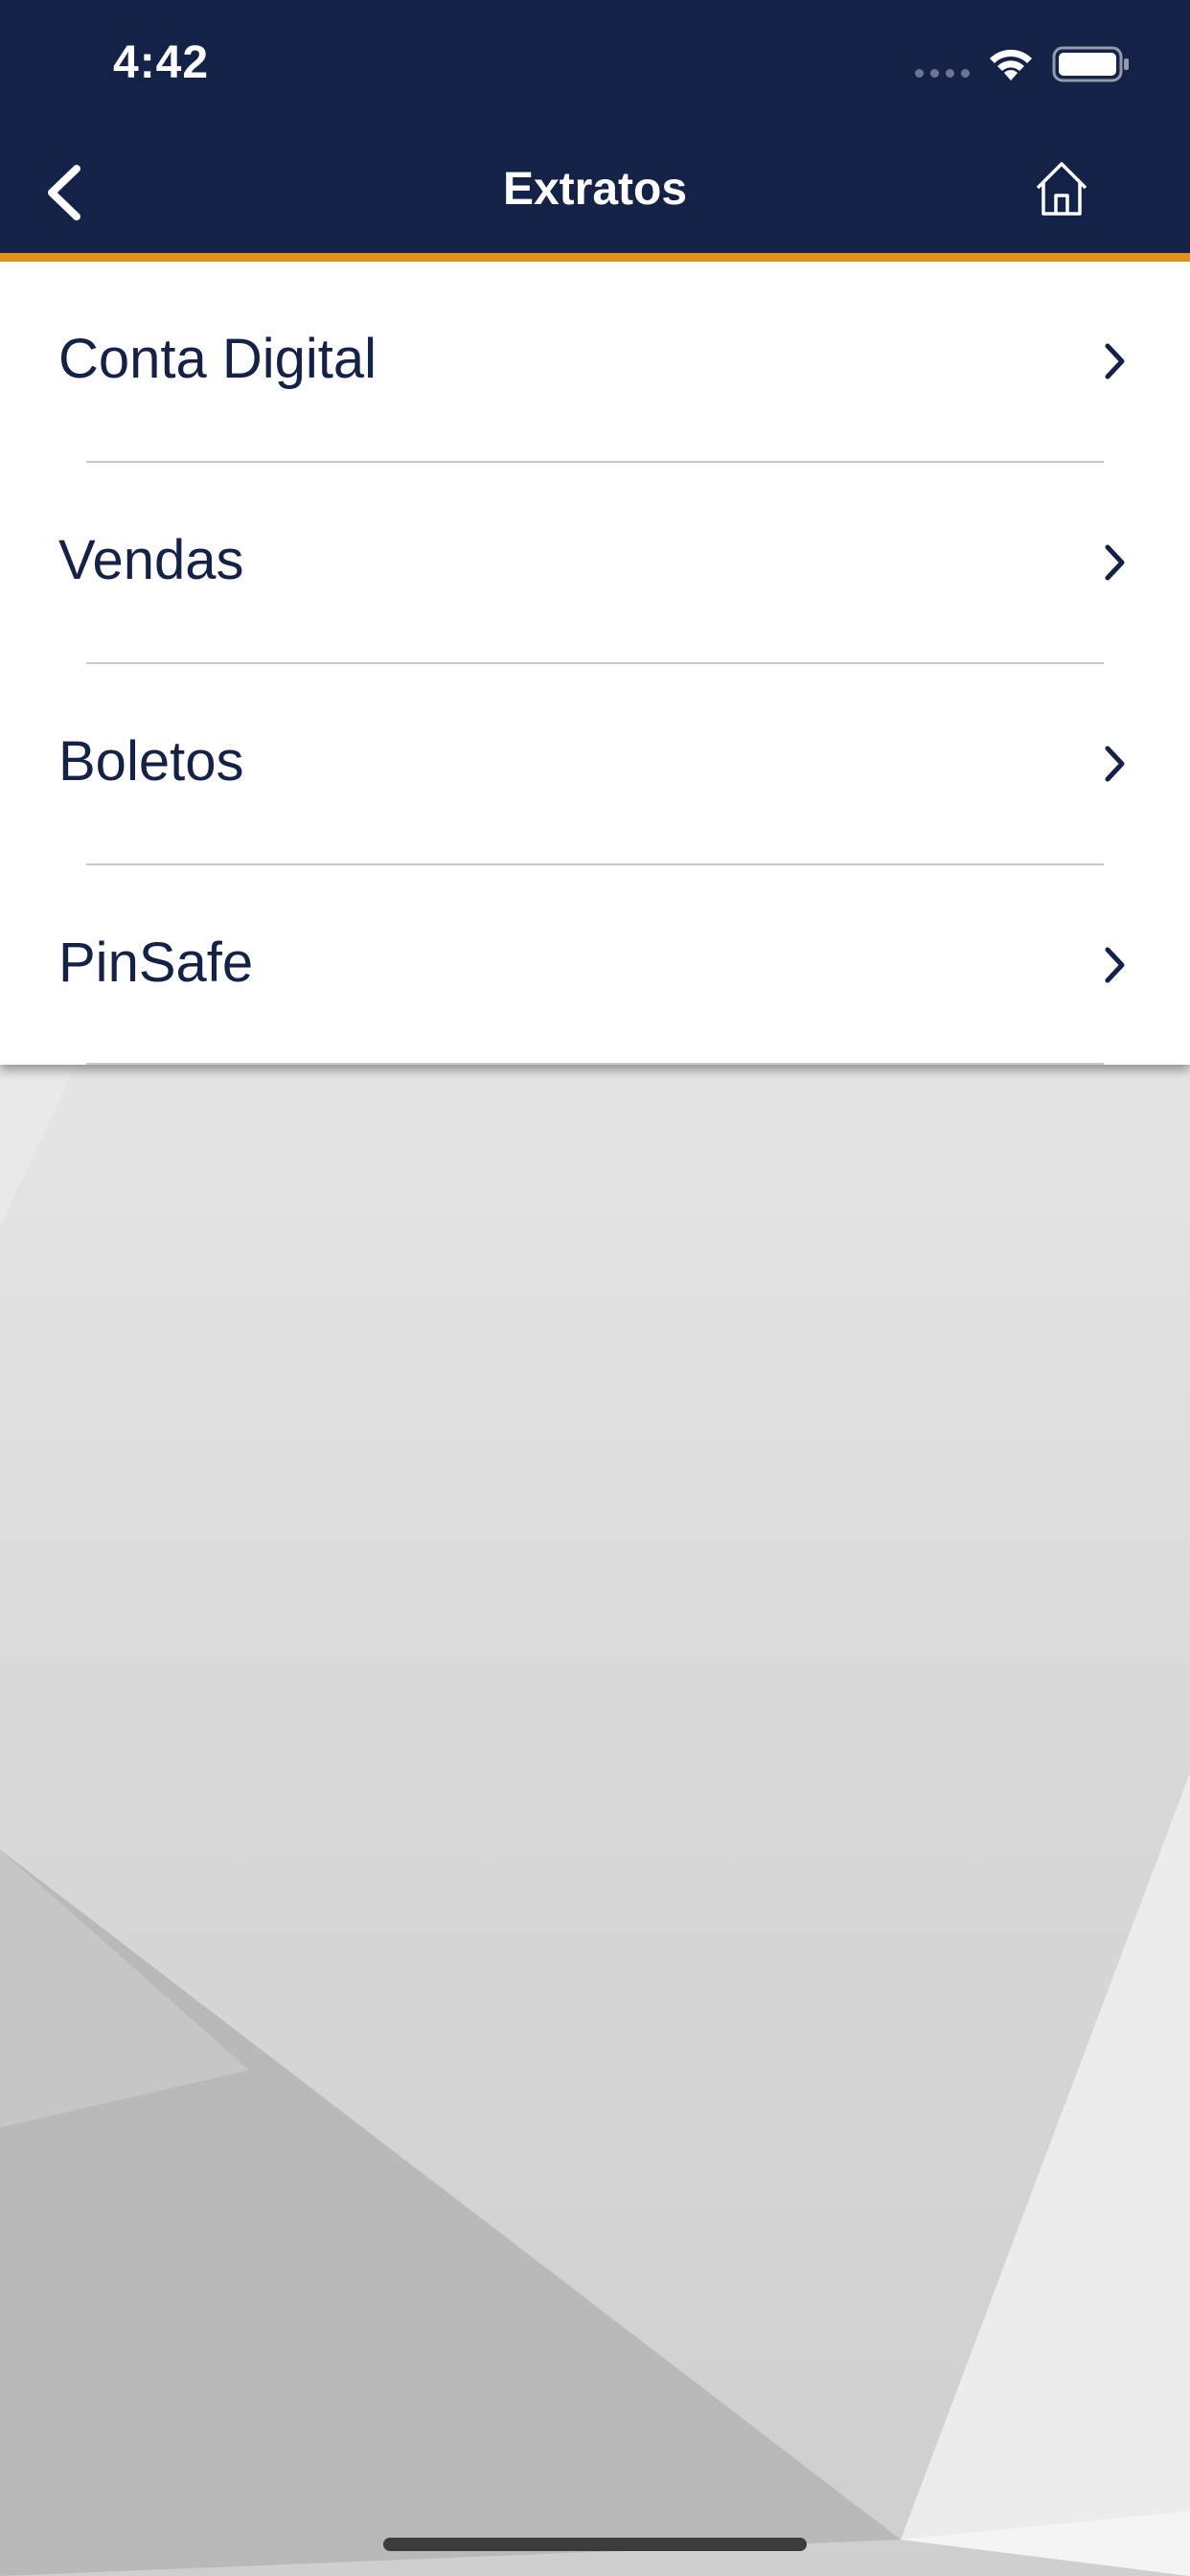 The width and height of the screenshot is (1190, 2576). What do you see at coordinates (595, 1064) in the screenshot?
I see `menu-divider` at bounding box center [595, 1064].